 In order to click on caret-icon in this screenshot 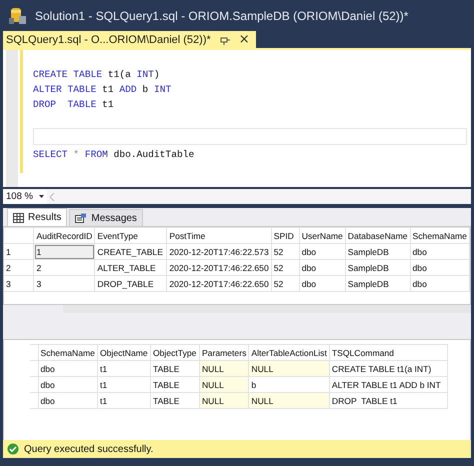, I will do `click(41, 196)`.